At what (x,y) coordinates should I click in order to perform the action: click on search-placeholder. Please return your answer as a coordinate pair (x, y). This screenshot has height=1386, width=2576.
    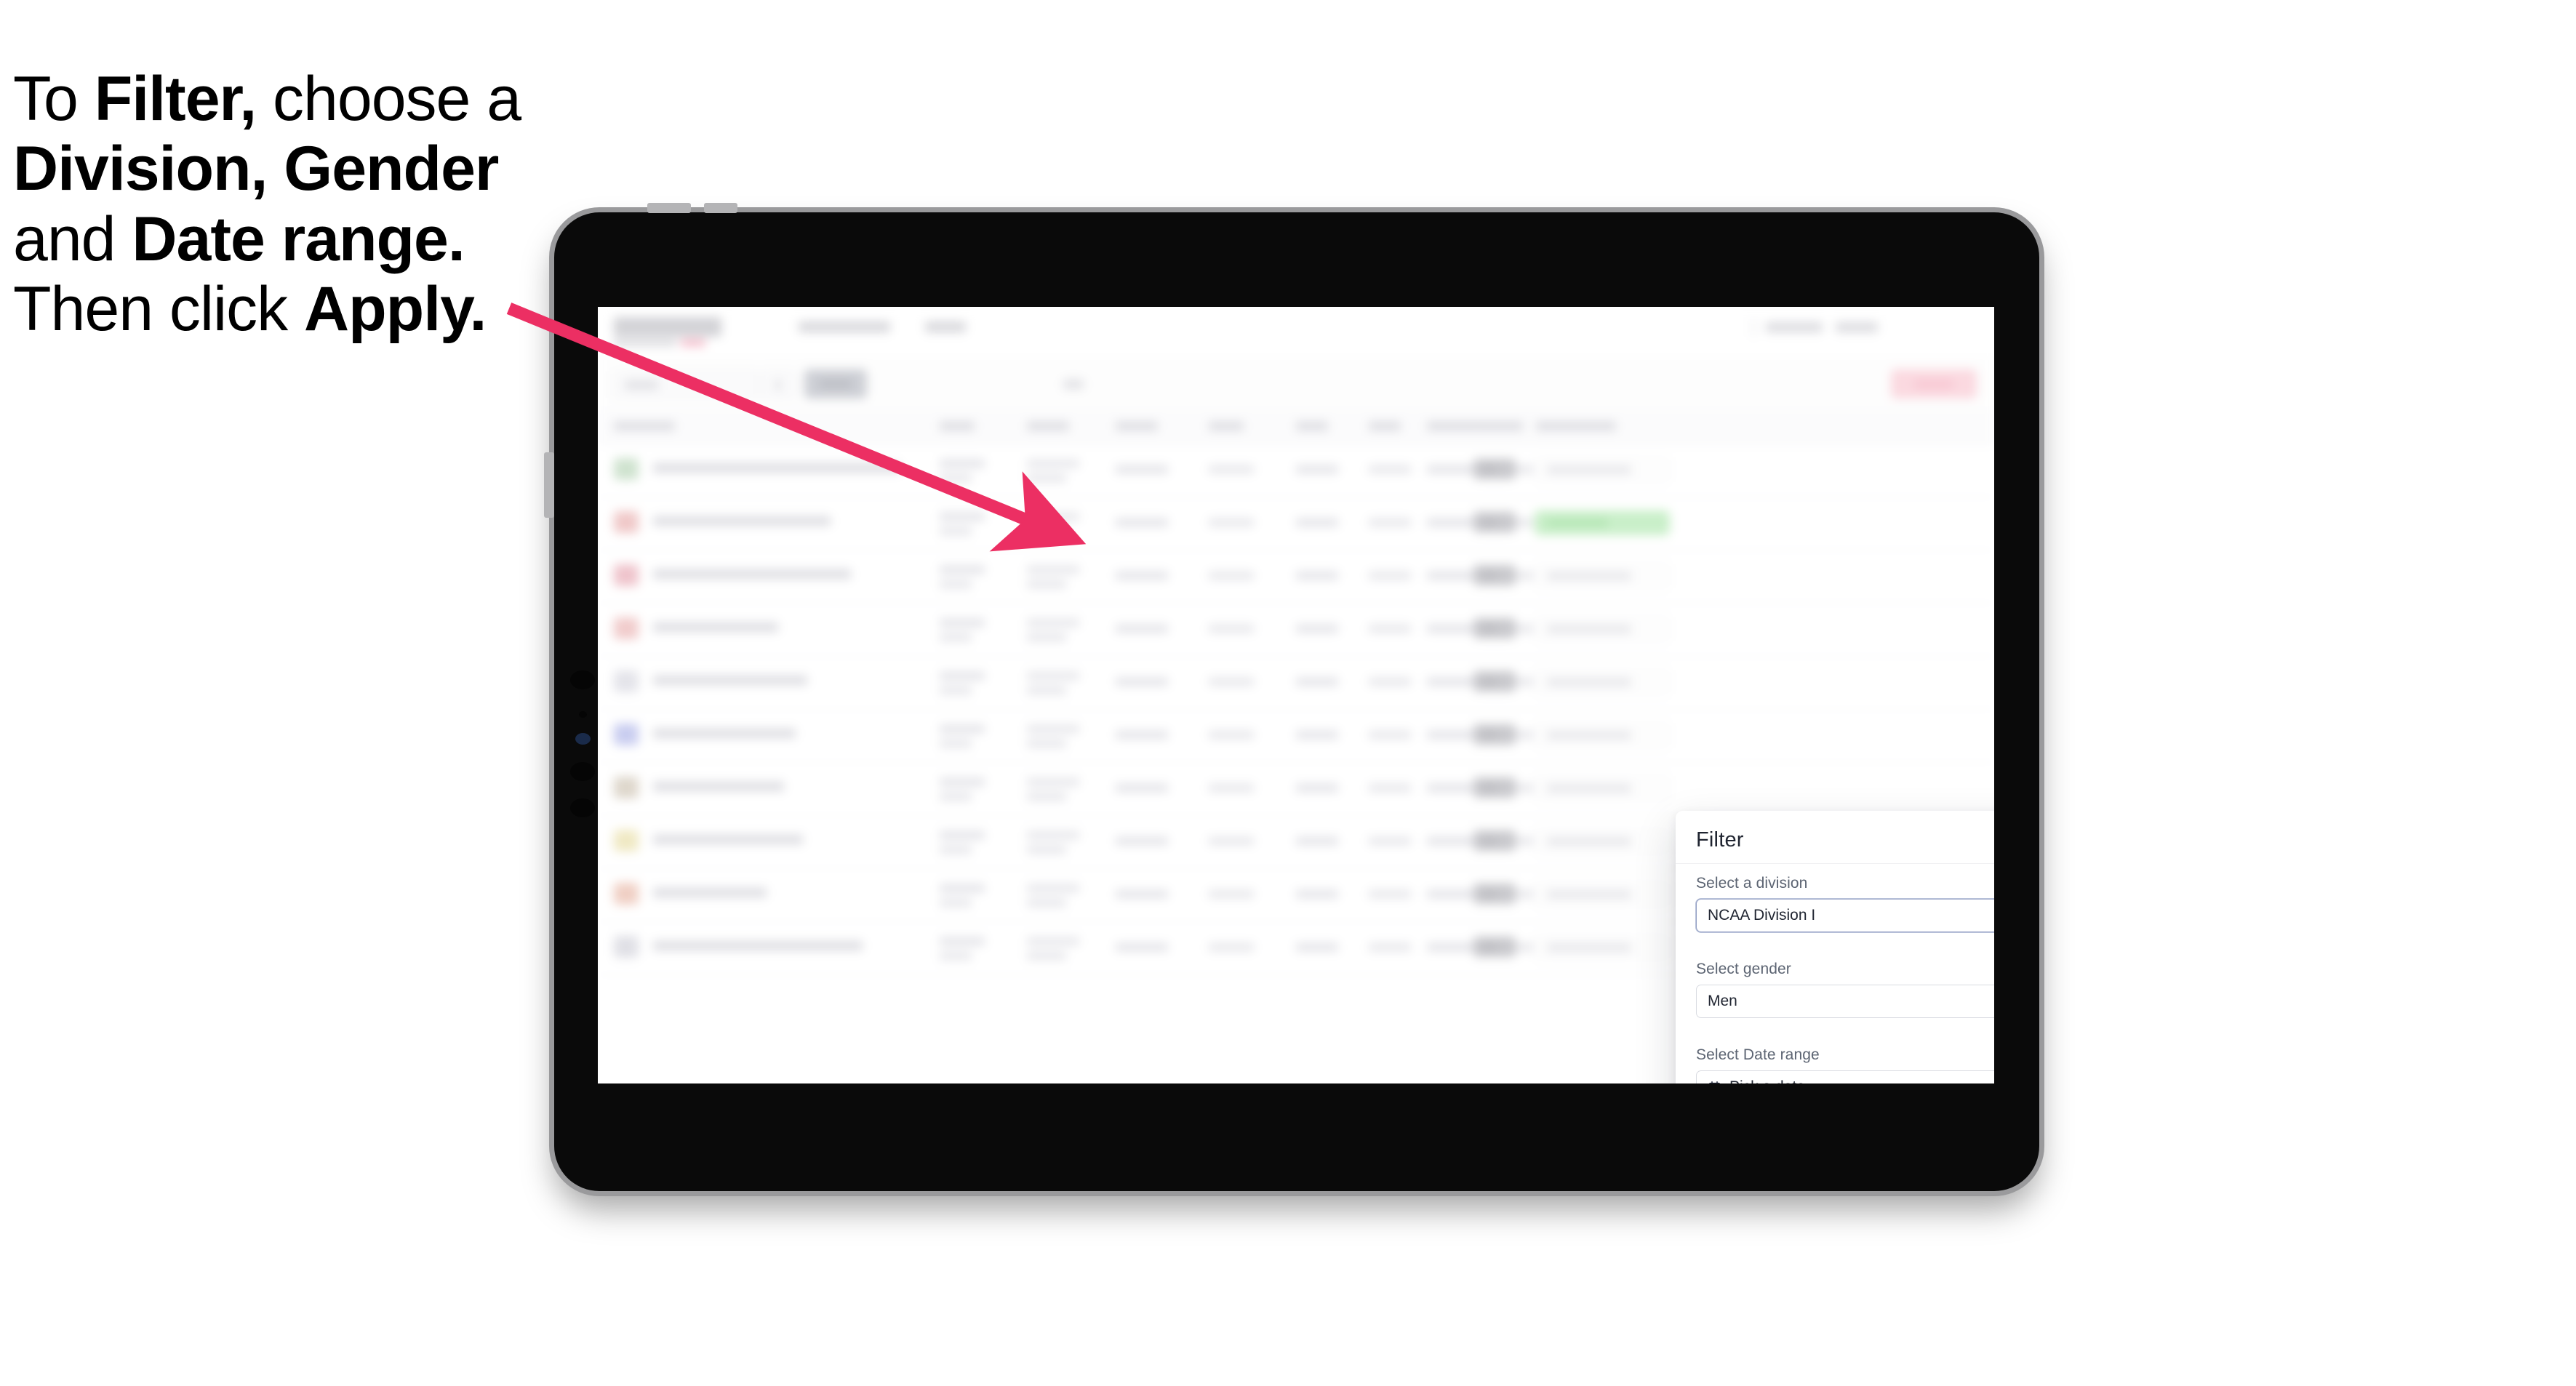
    Looking at the image, I should click on (641, 385).